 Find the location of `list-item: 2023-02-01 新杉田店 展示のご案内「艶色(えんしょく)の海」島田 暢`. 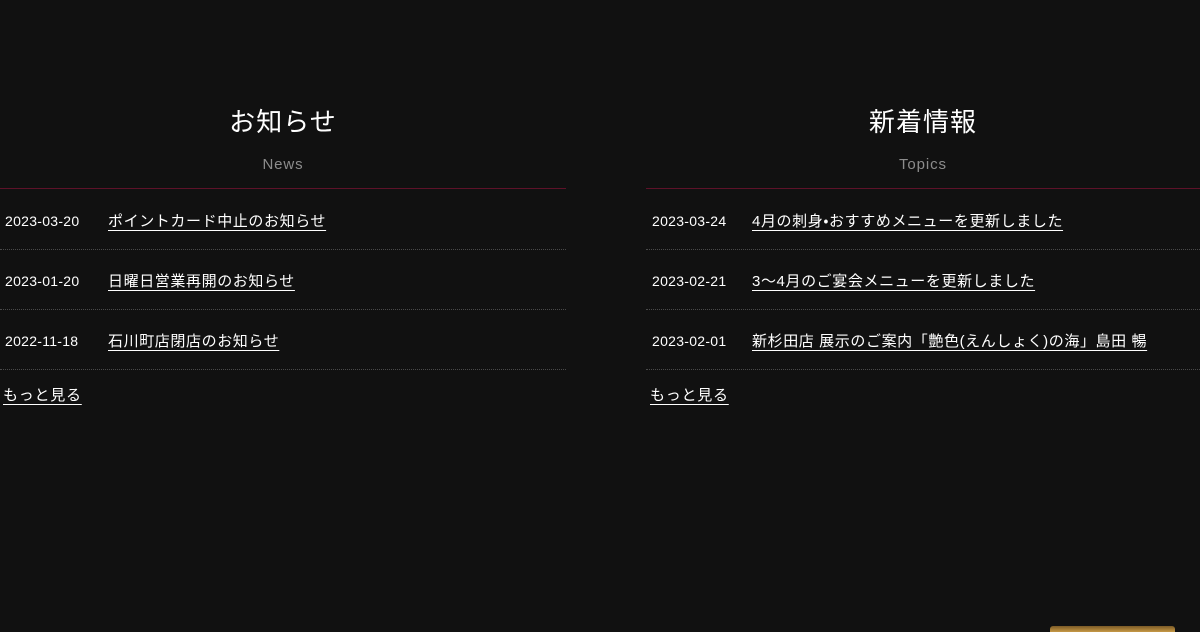

list-item: 2023-02-01 新杉田店 展示のご案内「艶色(えんしょく)の海」島田 暢 is located at coordinates (923, 340).